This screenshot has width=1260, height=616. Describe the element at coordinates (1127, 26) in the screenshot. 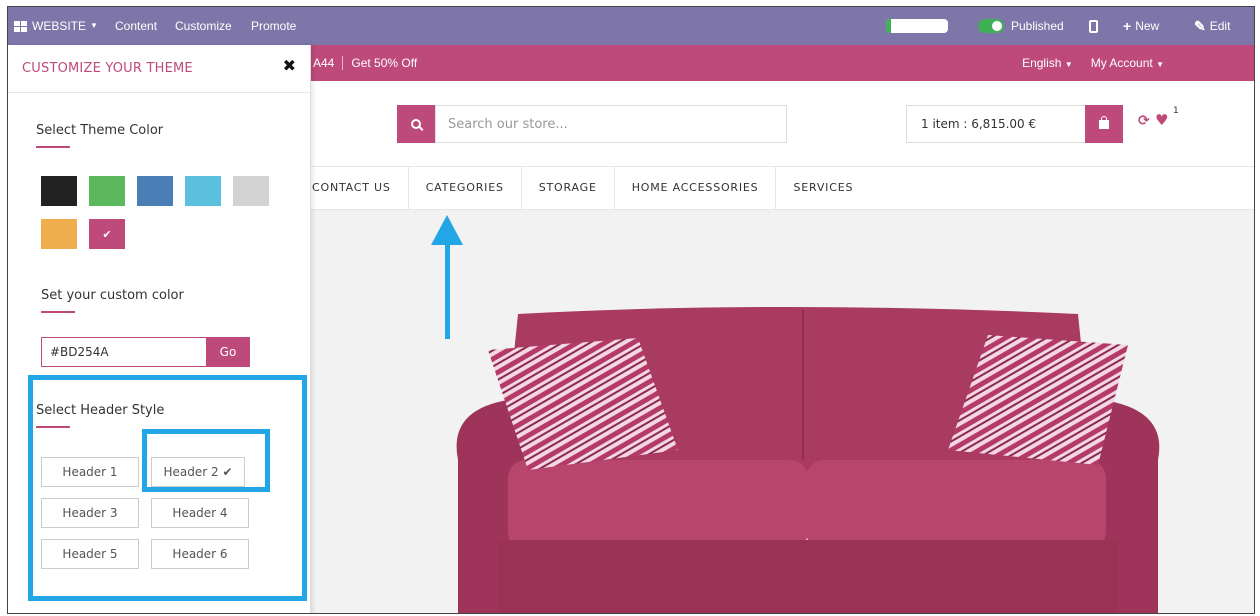

I see `plus-icon: +` at that location.